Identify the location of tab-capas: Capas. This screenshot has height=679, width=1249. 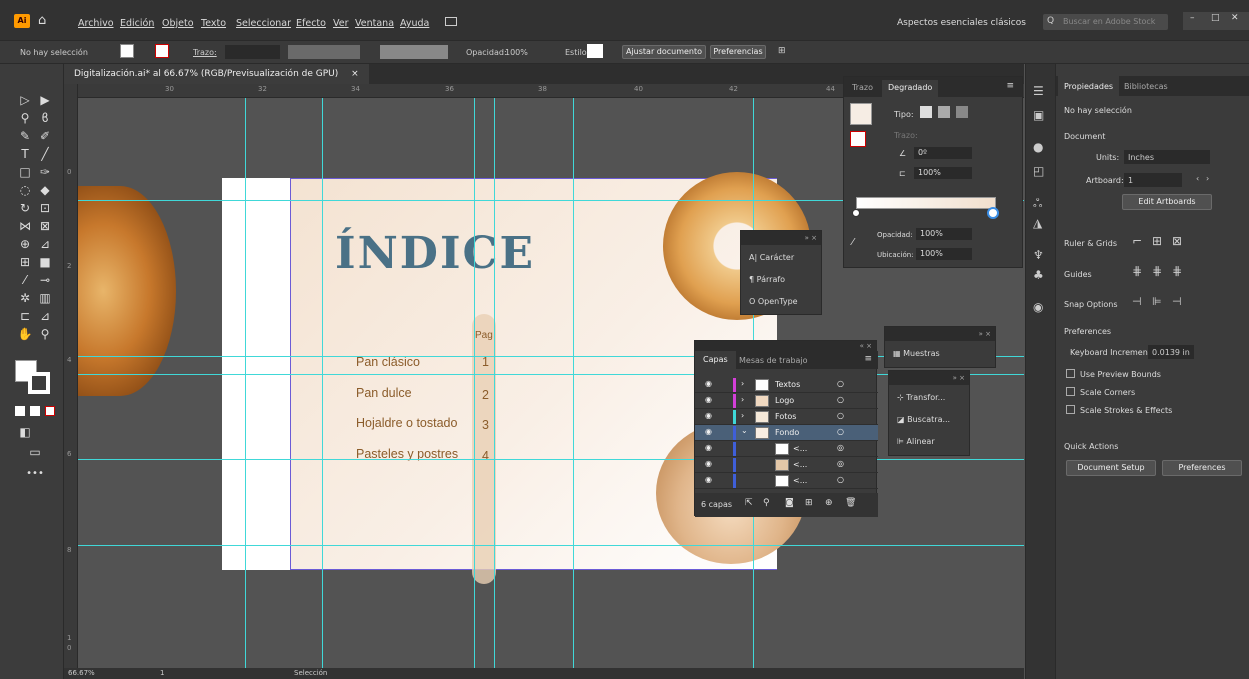
(715, 360).